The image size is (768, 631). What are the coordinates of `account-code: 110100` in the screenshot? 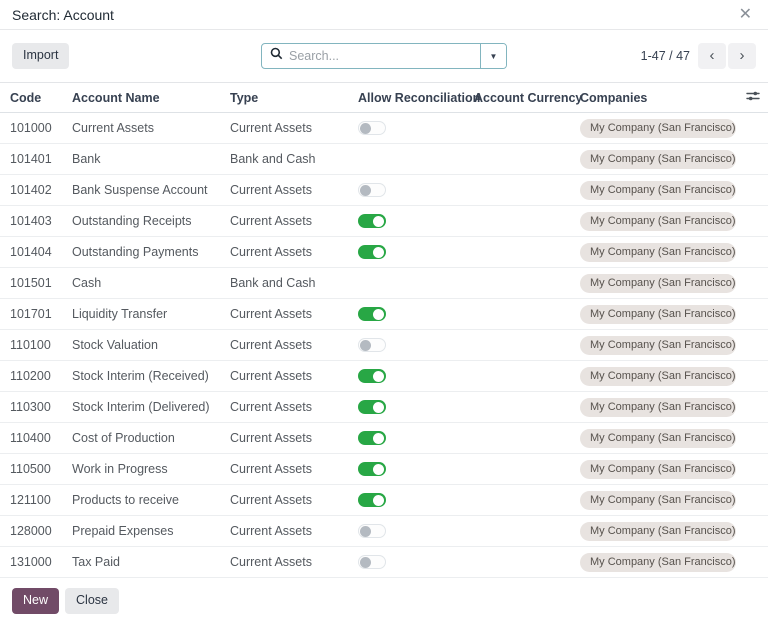 It's located at (36, 345).